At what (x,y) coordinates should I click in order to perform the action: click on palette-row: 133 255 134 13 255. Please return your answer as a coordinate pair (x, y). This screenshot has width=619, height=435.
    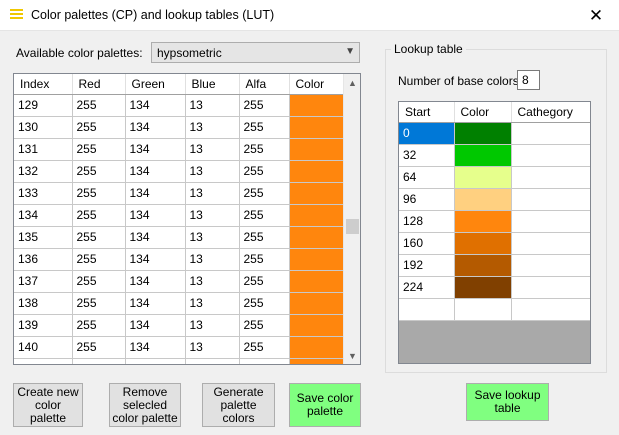
    Looking at the image, I should click on (179, 193).